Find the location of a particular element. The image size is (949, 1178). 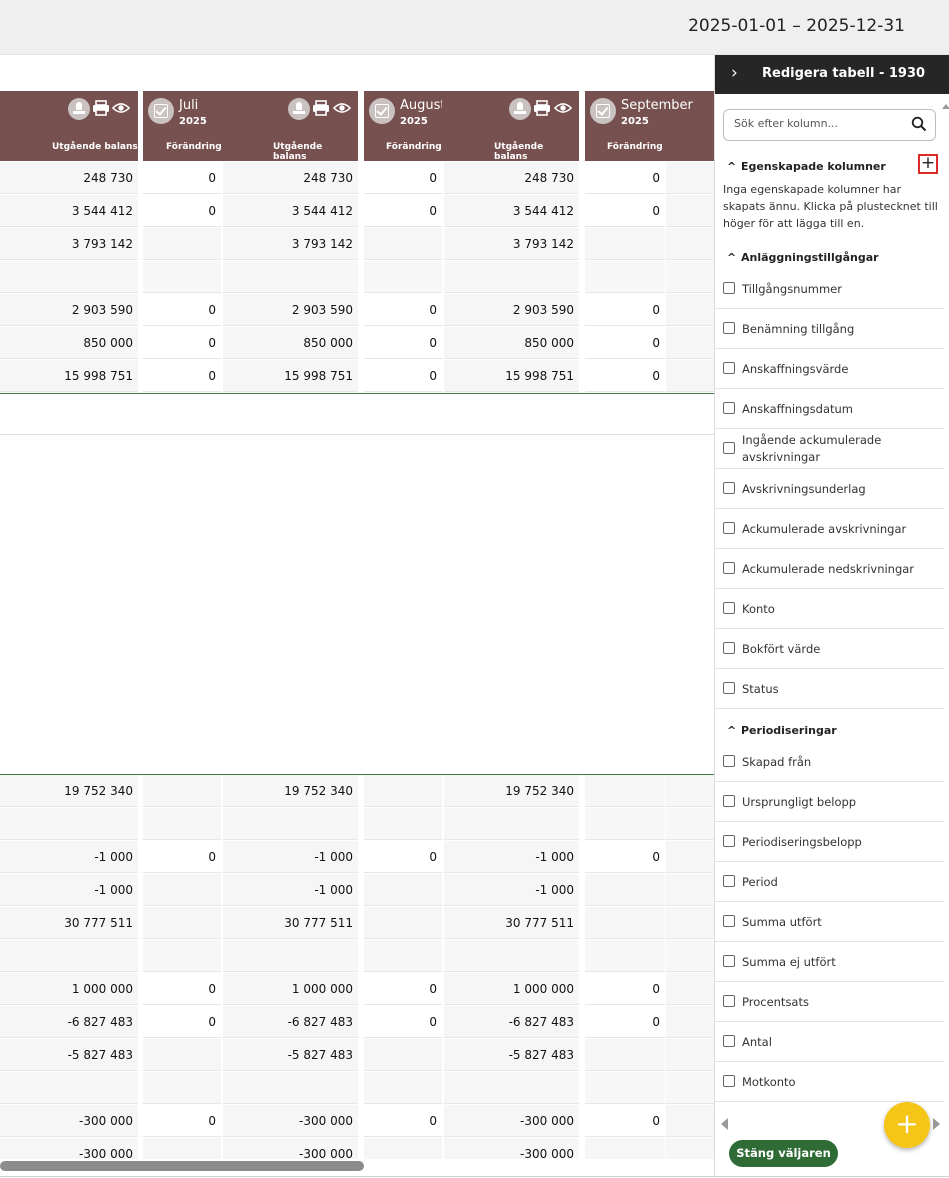

add-fab-button: + is located at coordinates (907, 1125).